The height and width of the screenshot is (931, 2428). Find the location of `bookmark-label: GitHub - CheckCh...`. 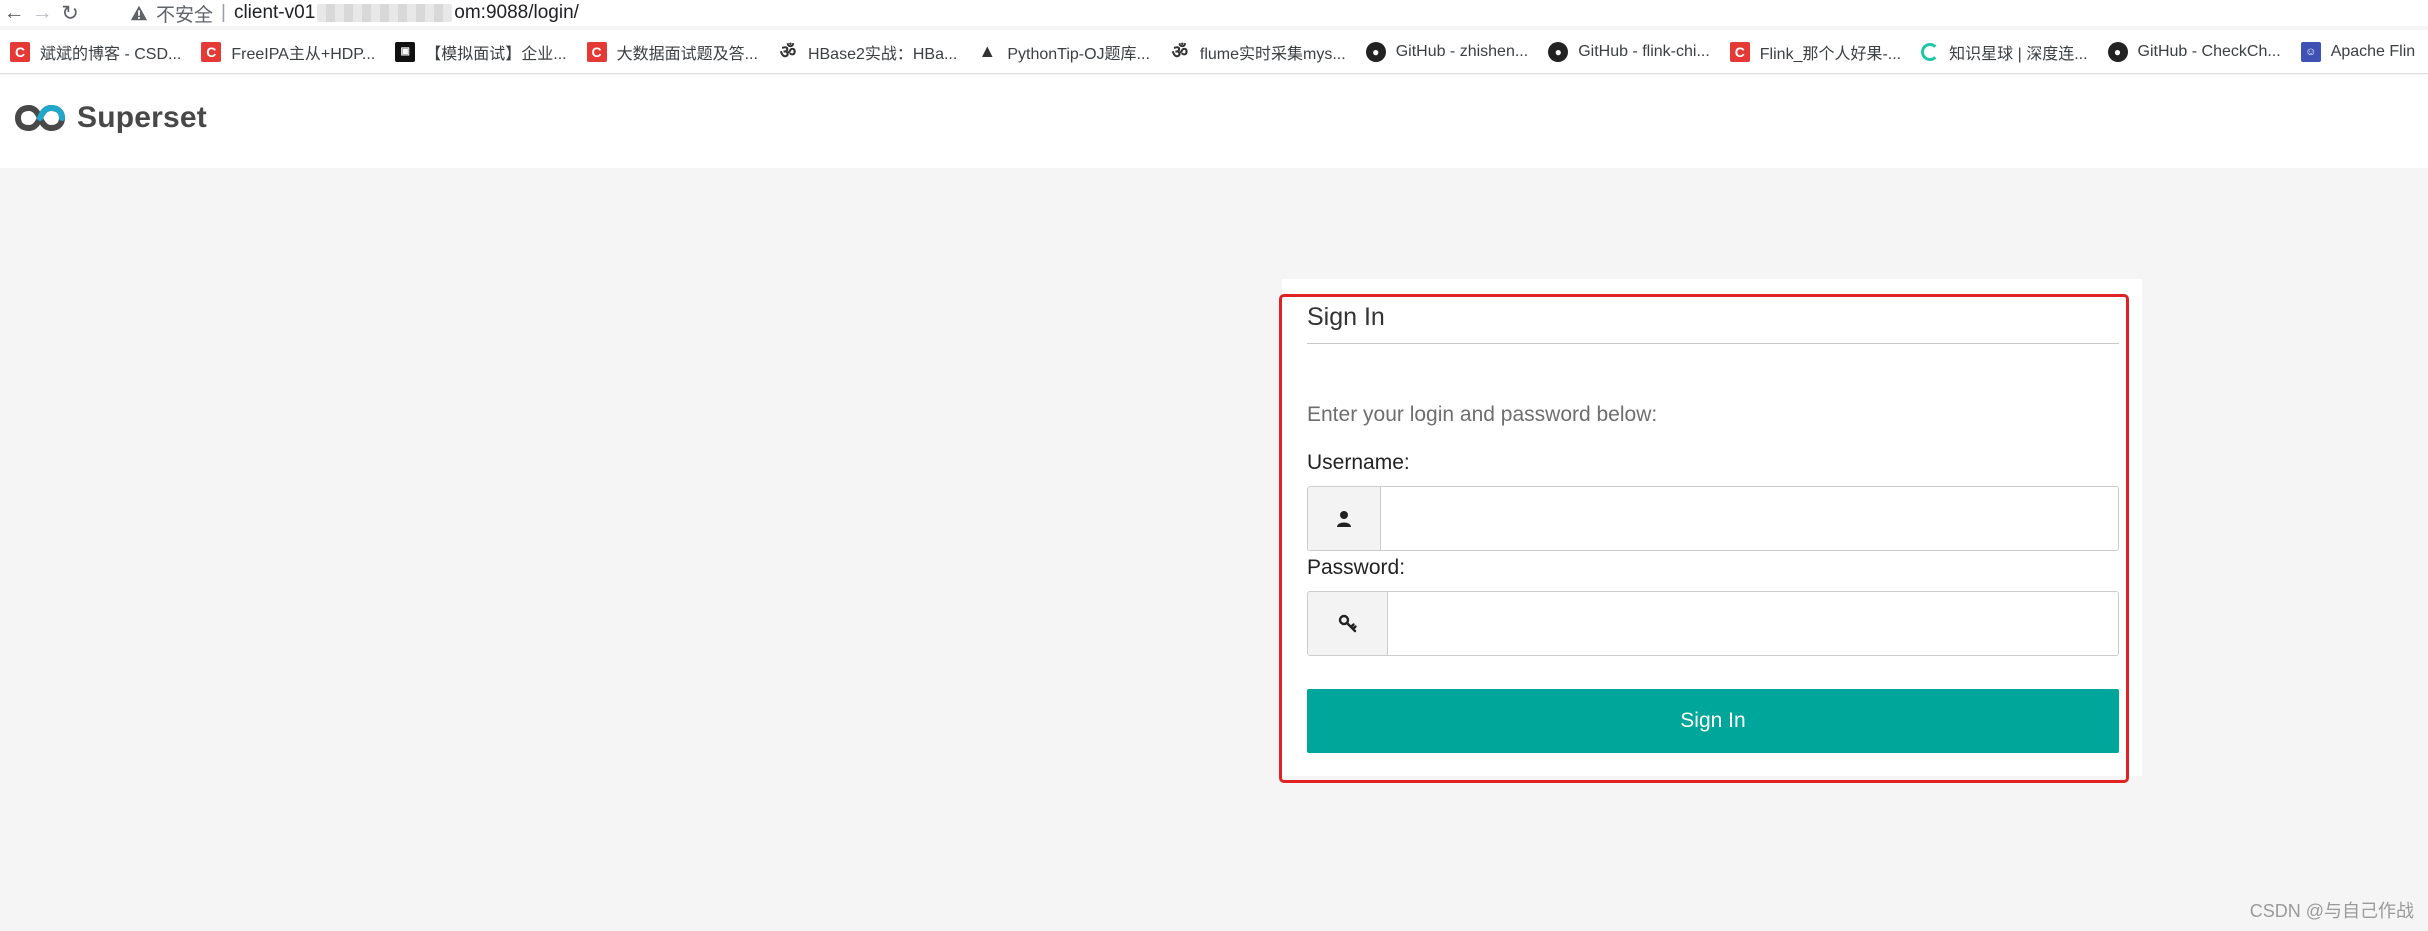

bookmark-label: GitHub - CheckCh... is located at coordinates (2209, 51).